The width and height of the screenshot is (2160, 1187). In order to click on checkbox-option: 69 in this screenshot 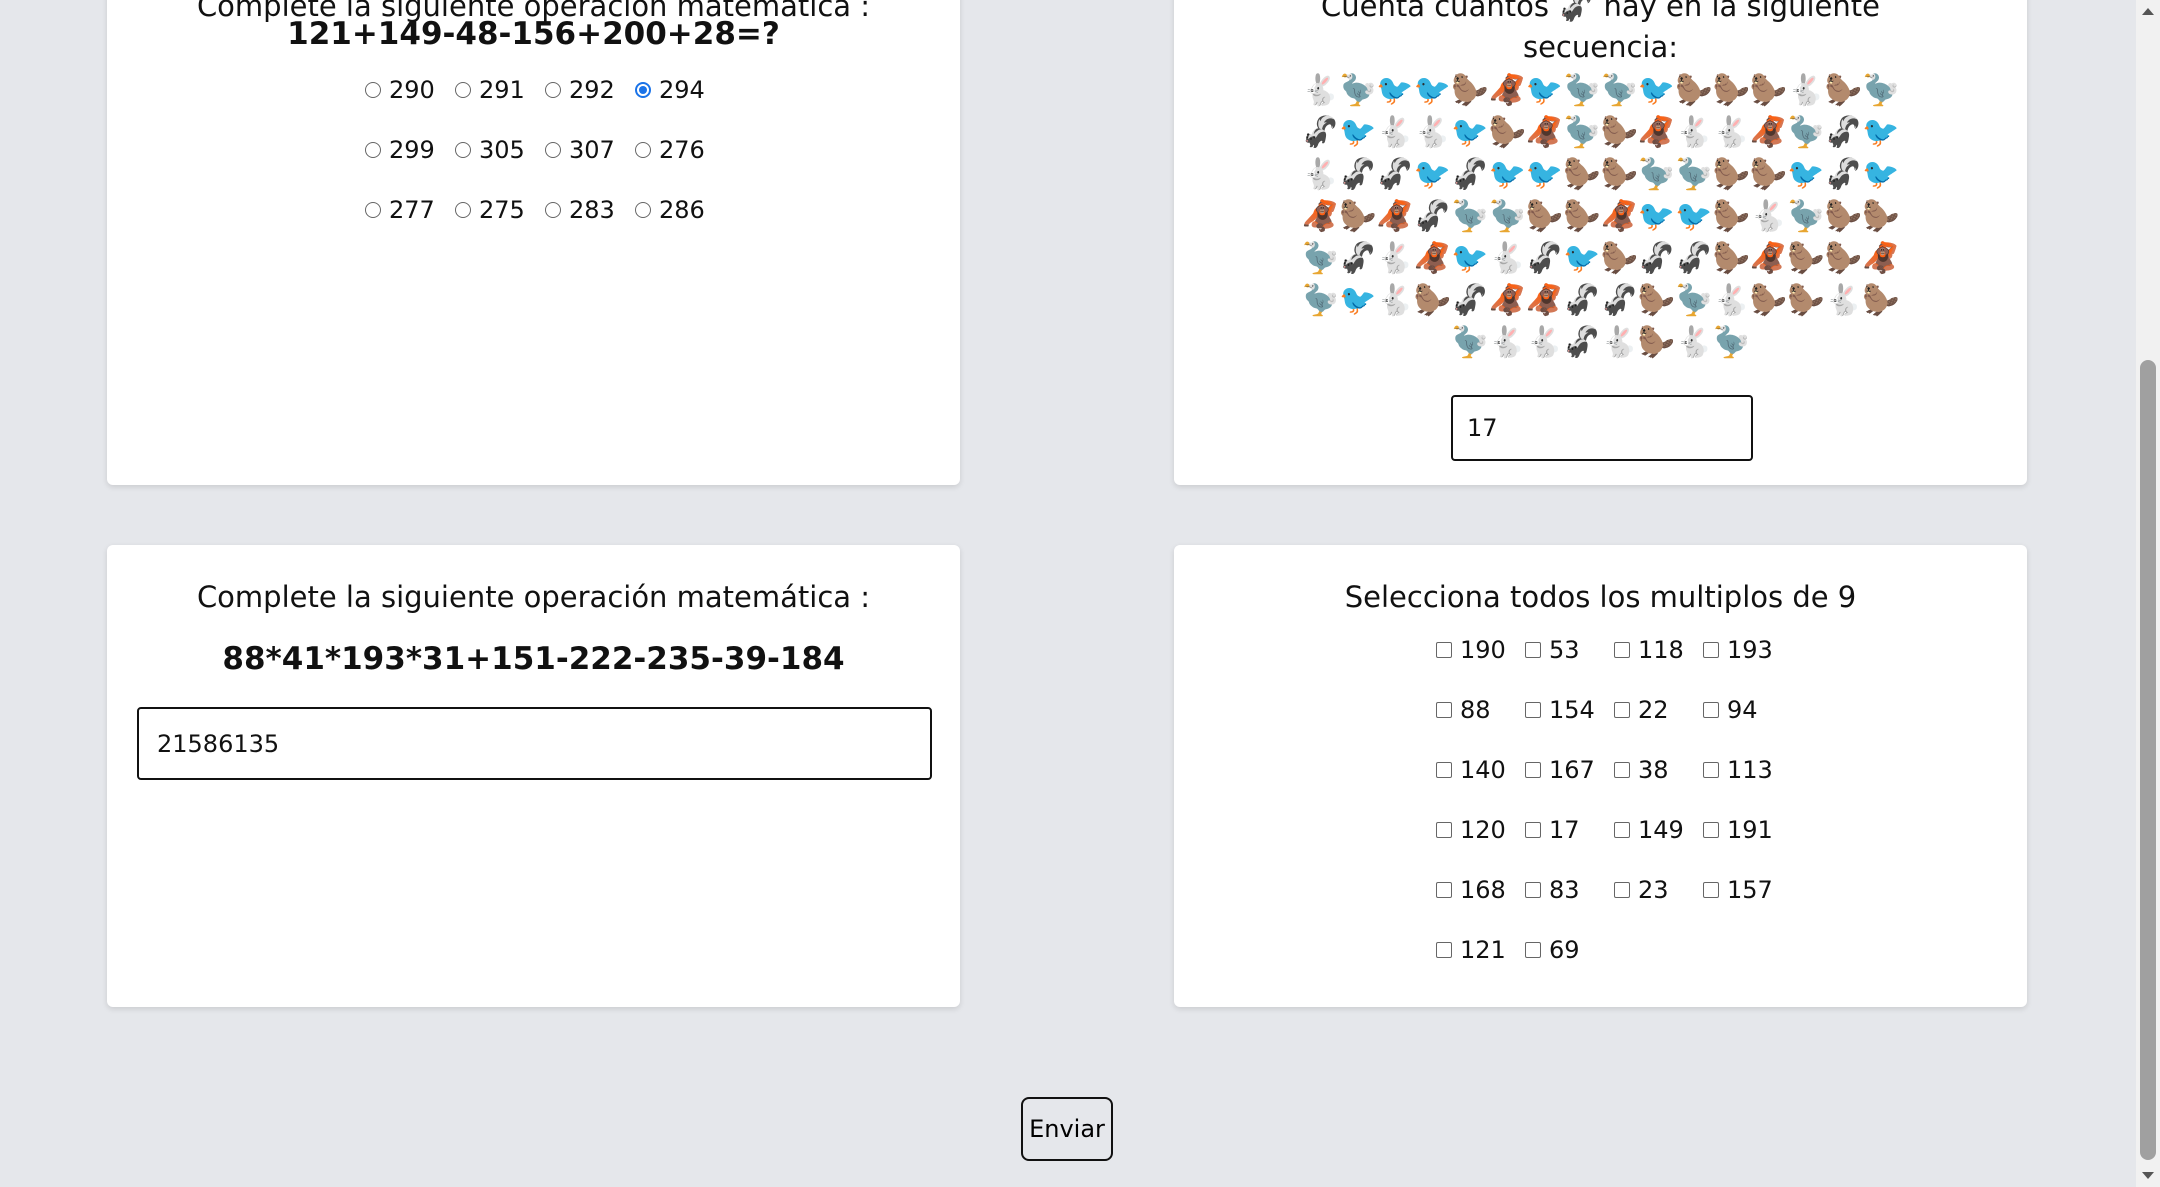, I will do `click(1569, 950)`.